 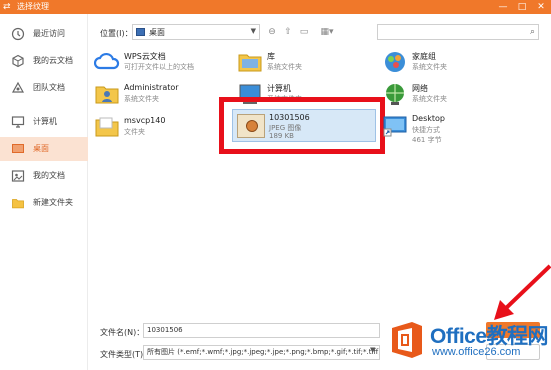 I want to click on search-box: ⌕, so click(x=458, y=32).